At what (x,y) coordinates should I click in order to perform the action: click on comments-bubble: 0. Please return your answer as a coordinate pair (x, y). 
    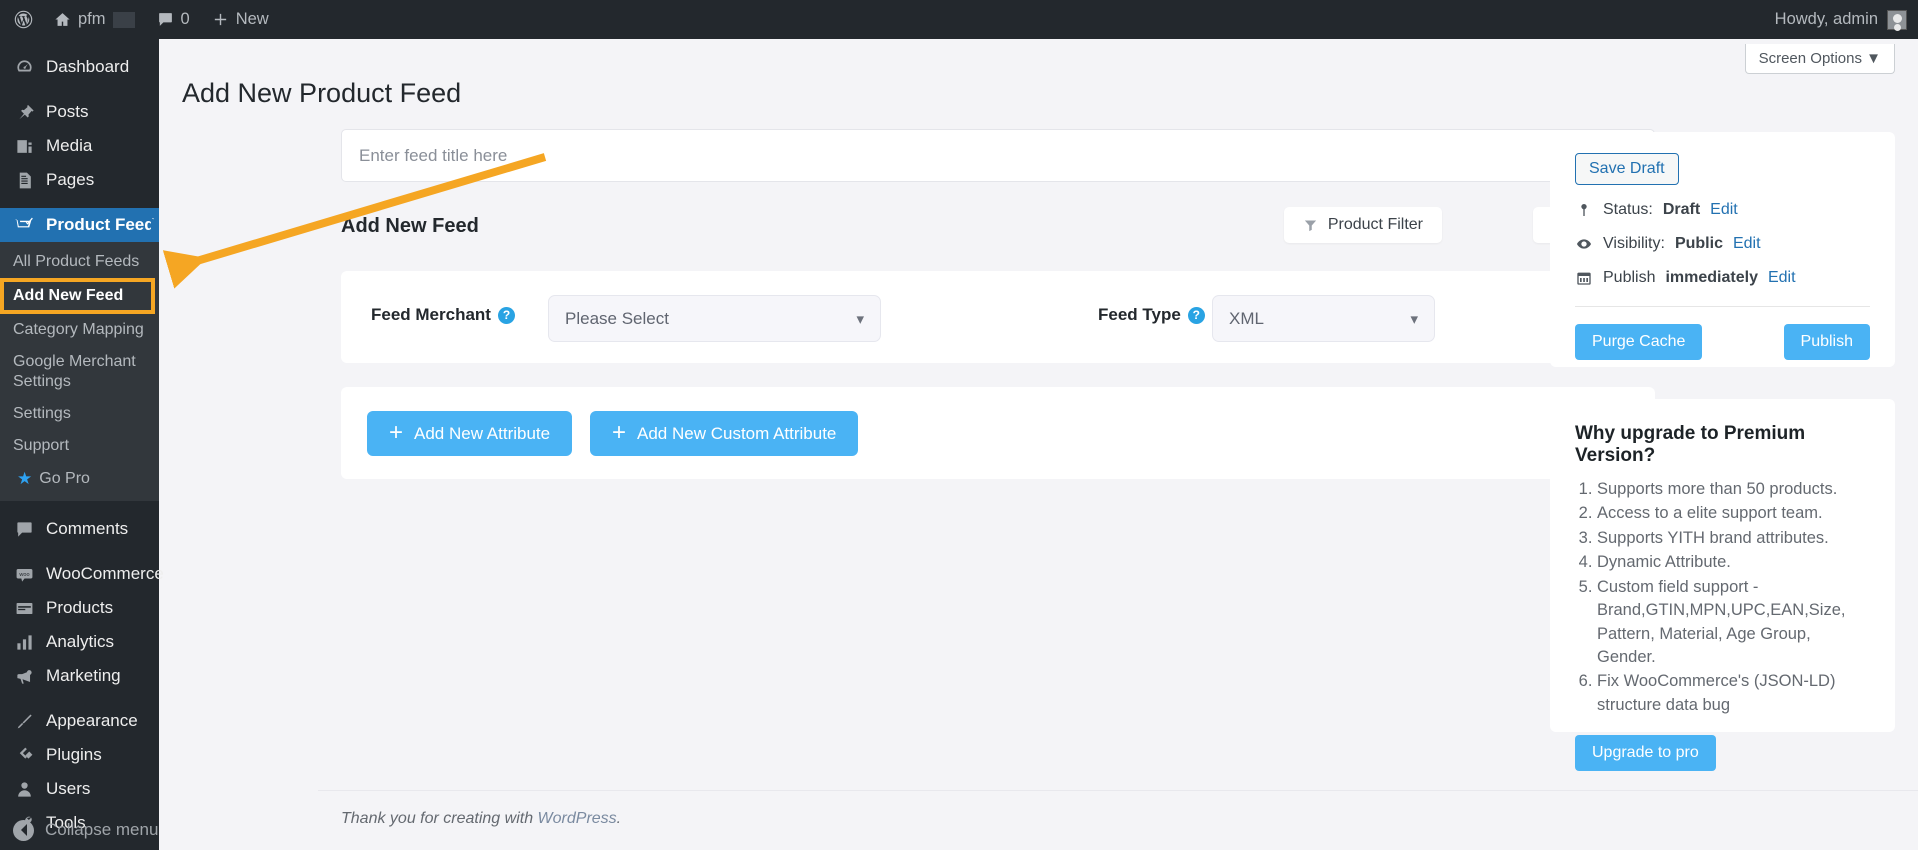
    Looking at the image, I should click on (173, 19).